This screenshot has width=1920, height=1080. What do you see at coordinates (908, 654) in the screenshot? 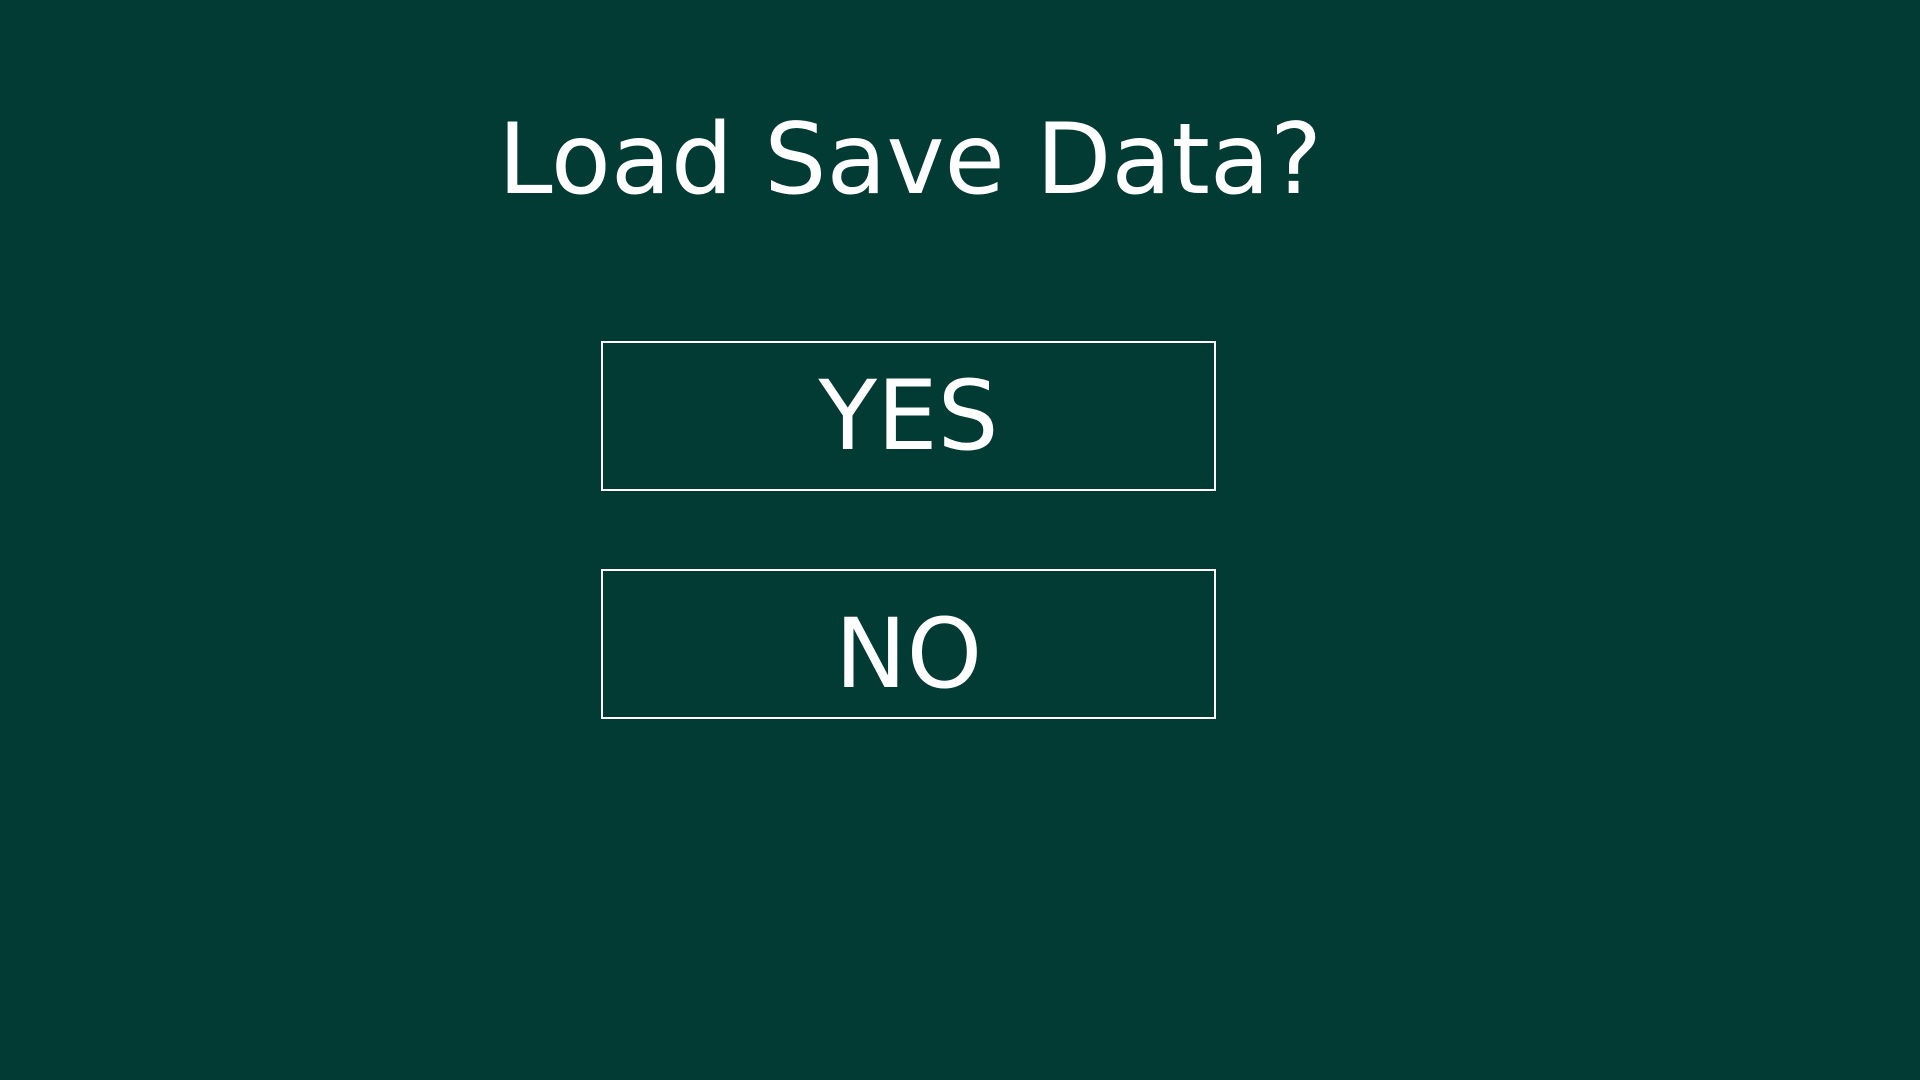
I see `no-button-label: NO` at bounding box center [908, 654].